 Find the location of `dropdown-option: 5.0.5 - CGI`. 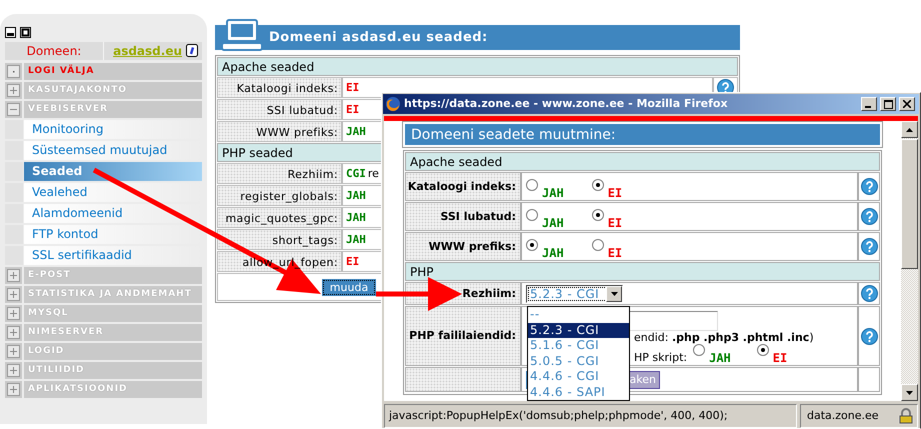

dropdown-option: 5.0.5 - CGI is located at coordinates (578, 361).